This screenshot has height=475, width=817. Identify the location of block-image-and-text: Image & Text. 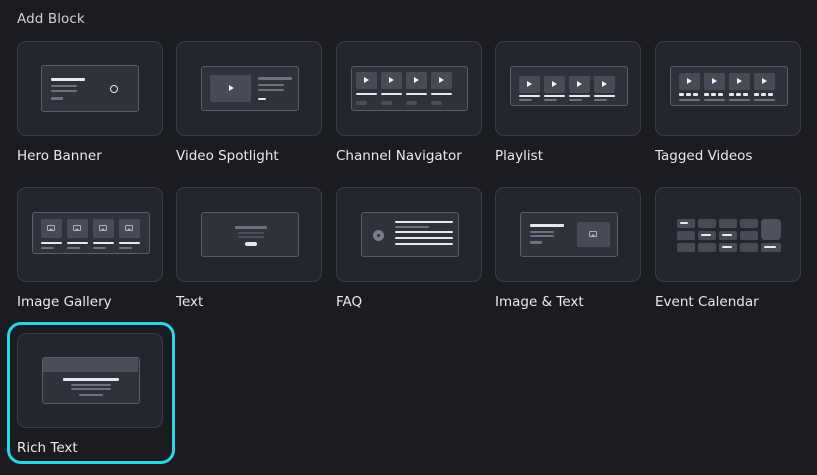
(568, 258).